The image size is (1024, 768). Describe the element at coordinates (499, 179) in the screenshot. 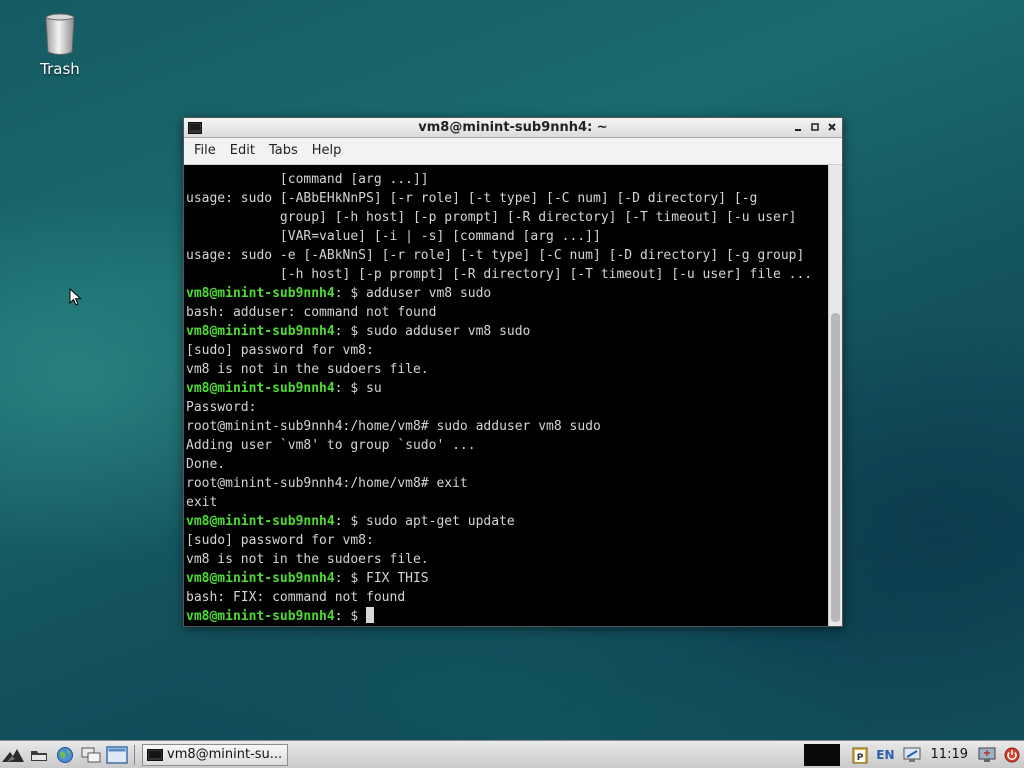

I see `terminal-line: [command [arg ...]]` at that location.